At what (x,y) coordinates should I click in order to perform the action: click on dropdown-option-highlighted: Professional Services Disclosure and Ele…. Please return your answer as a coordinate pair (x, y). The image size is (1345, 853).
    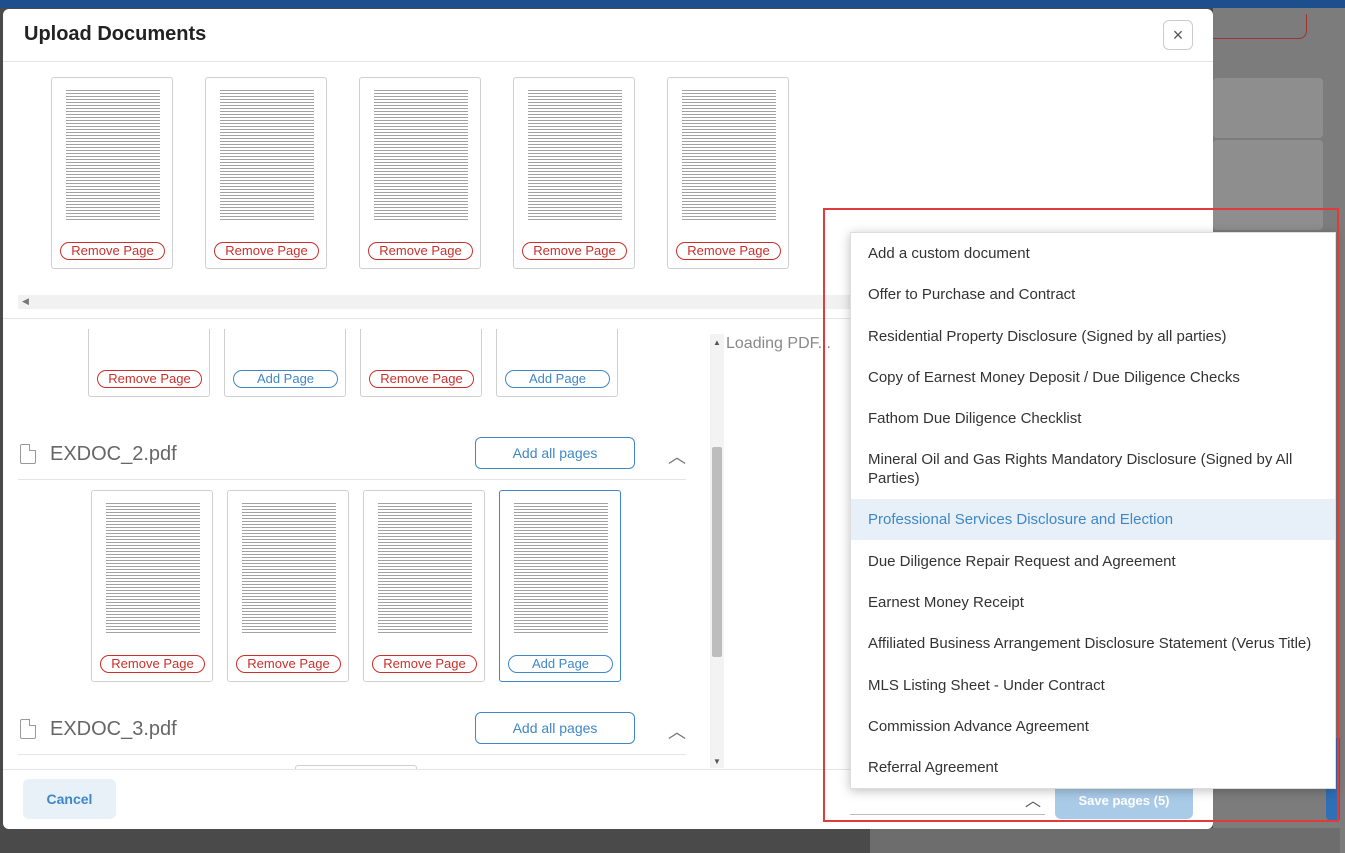
    Looking at the image, I should click on (1093, 519).